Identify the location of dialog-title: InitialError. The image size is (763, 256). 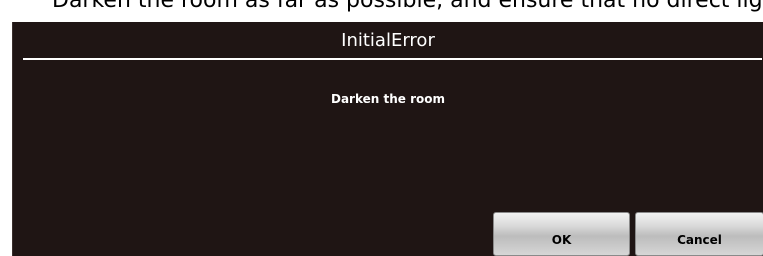
(388, 40).